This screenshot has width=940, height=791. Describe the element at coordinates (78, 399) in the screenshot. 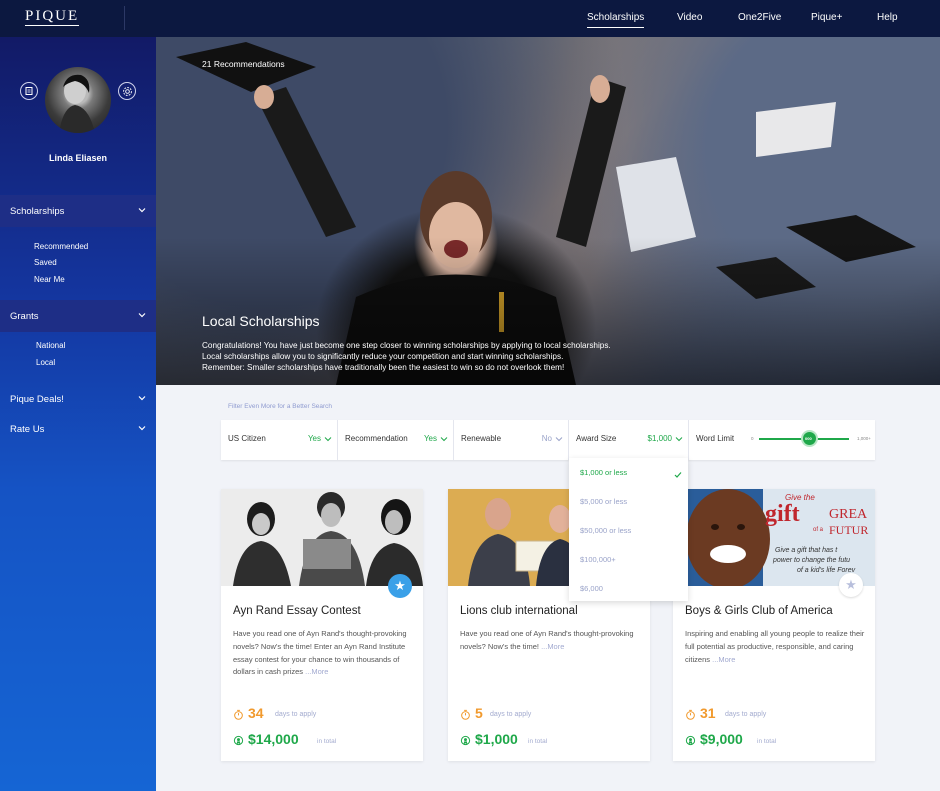

I see `sidebar-section-pique-deals: Pique Deals!` at that location.